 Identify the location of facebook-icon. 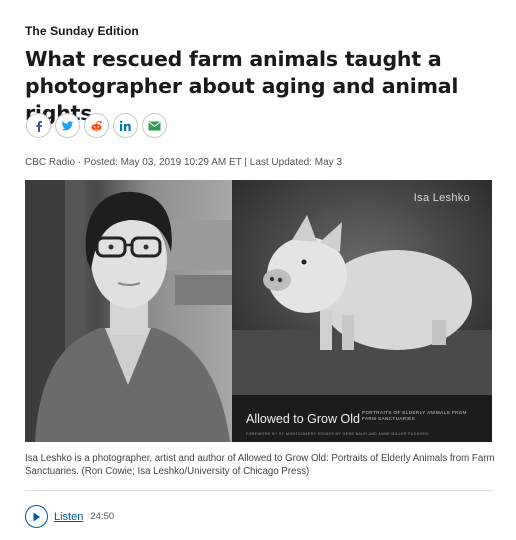
(38, 126).